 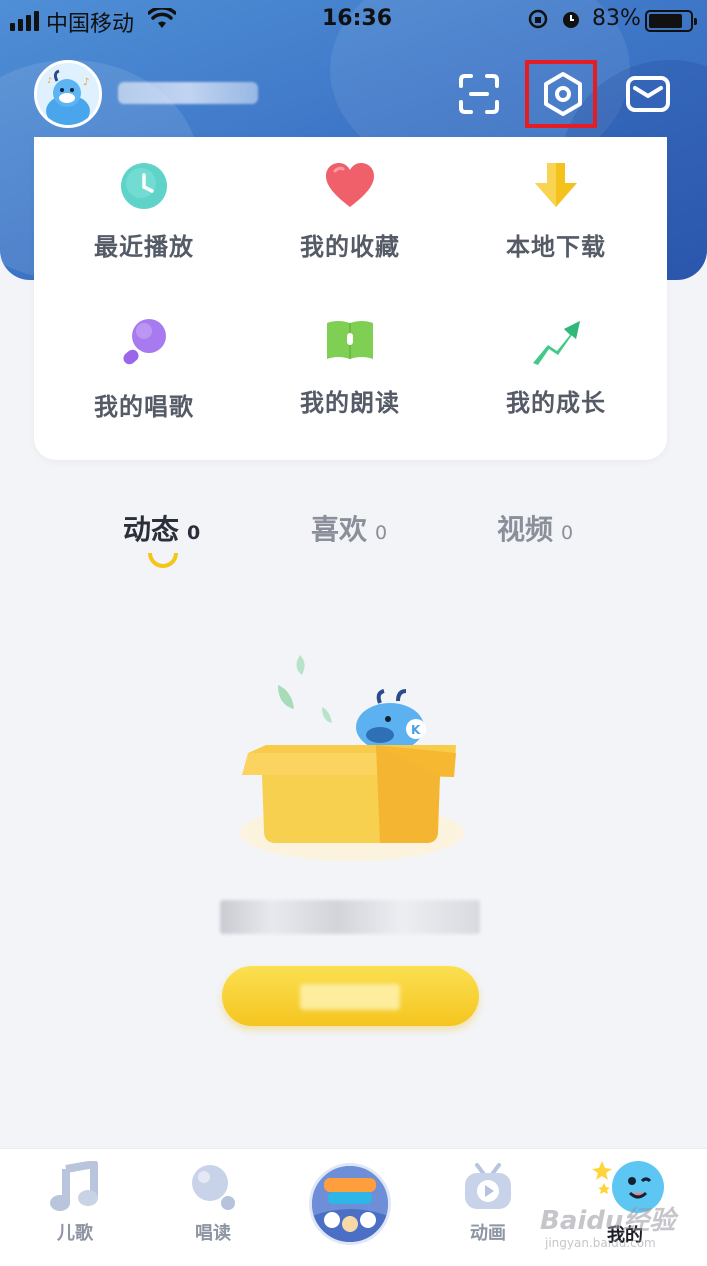 I want to click on tab-moments: 动态 0, so click(x=161, y=528).